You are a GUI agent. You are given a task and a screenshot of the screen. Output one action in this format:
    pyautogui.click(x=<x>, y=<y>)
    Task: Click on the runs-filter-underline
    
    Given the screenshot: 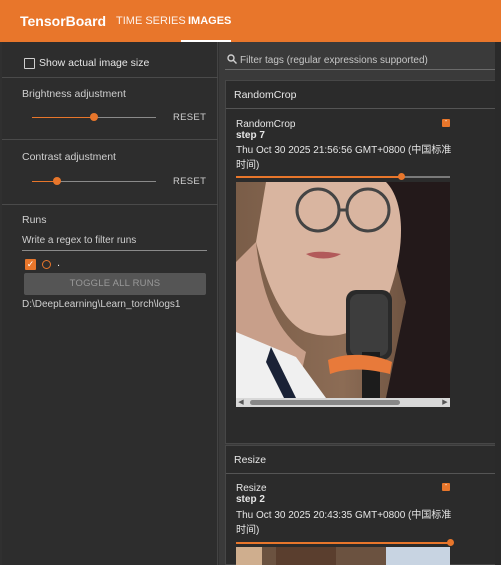 What is the action you would take?
    pyautogui.click(x=114, y=250)
    